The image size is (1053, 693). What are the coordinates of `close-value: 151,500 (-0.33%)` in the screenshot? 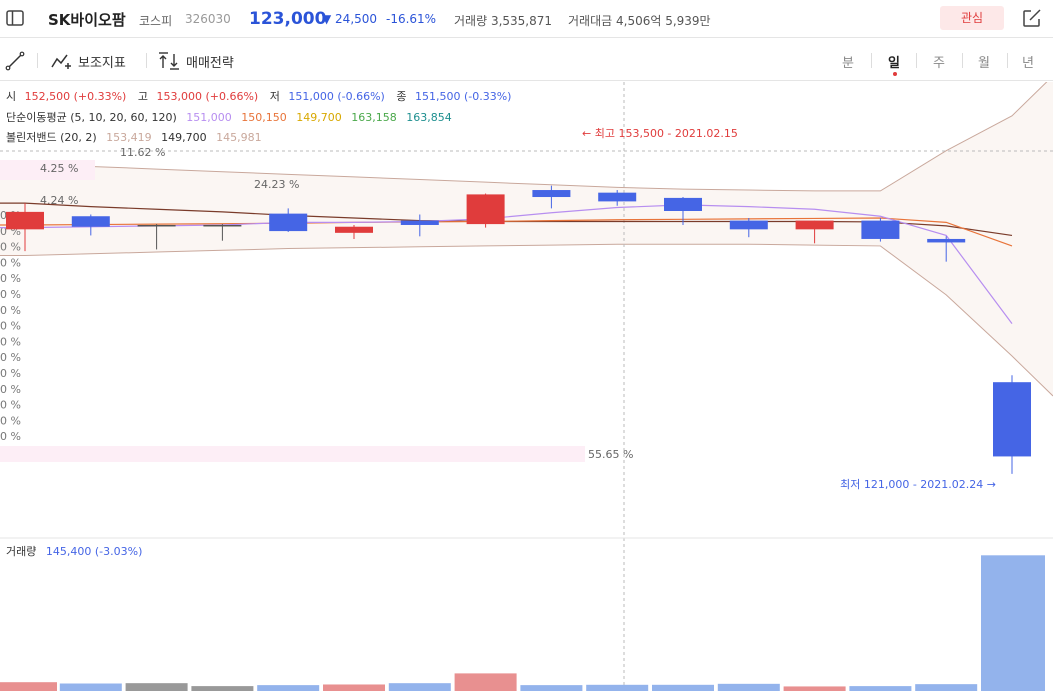 It's located at (463, 96).